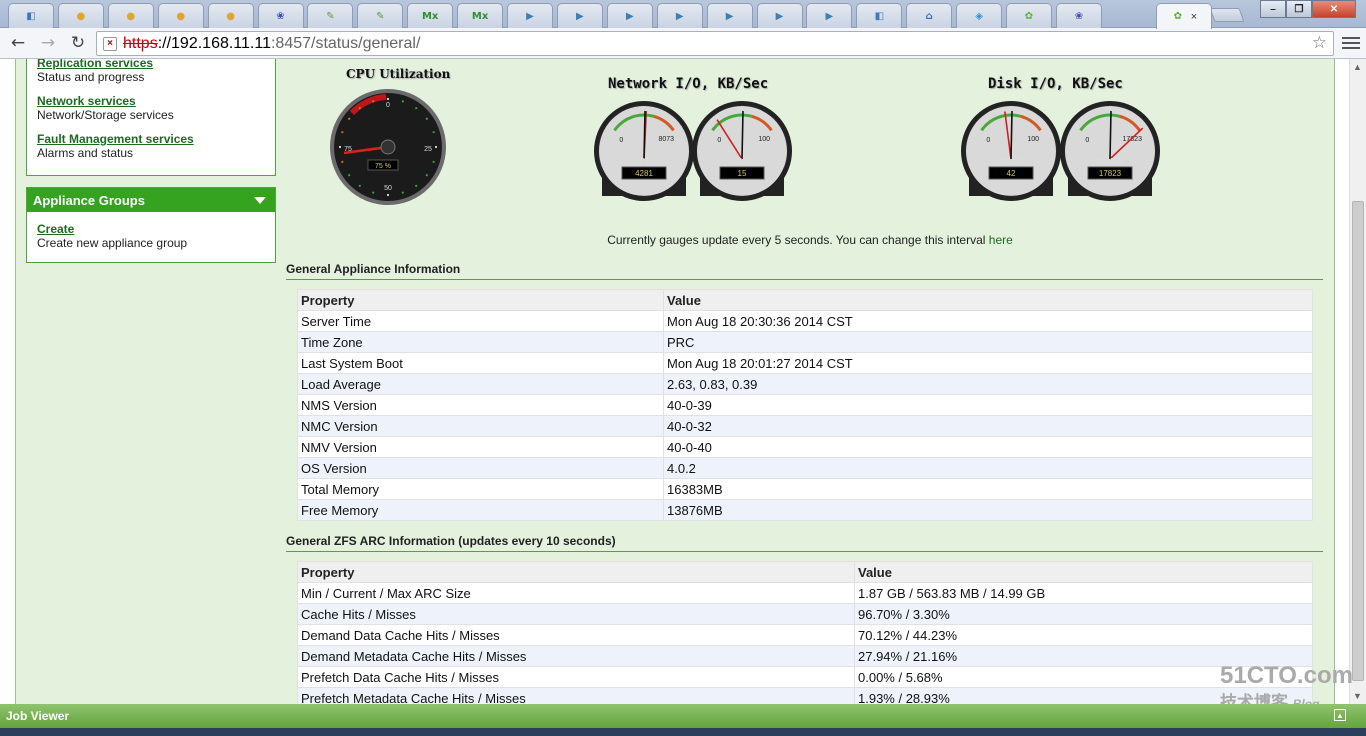  Describe the element at coordinates (683, 716) in the screenshot. I see `job-viewer-bar: Job Viewer ▲` at that location.